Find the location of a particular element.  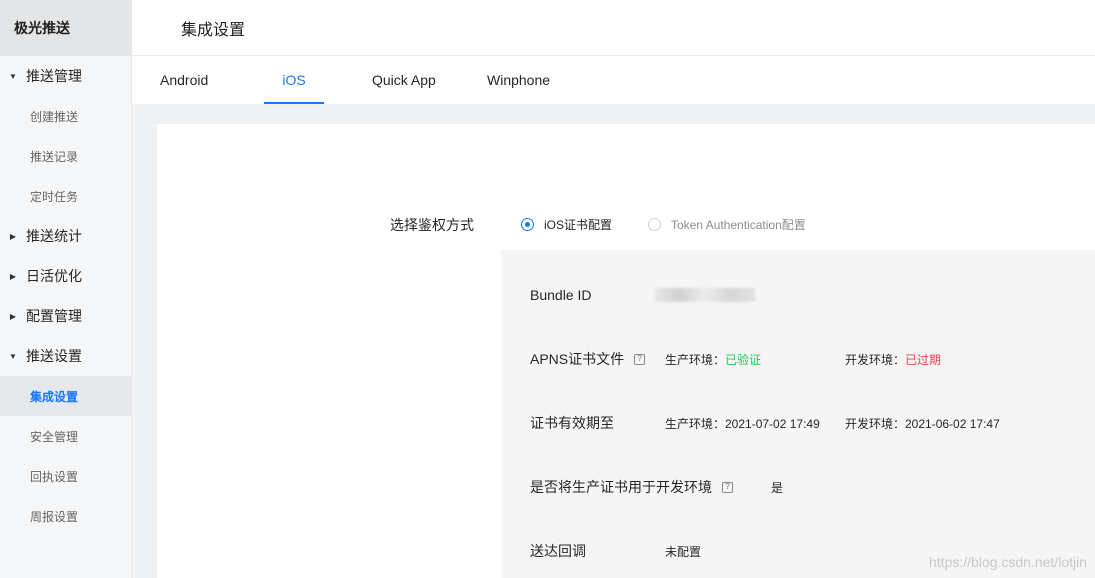

auth-method-label: 选择鉴权方式 is located at coordinates (432, 225).